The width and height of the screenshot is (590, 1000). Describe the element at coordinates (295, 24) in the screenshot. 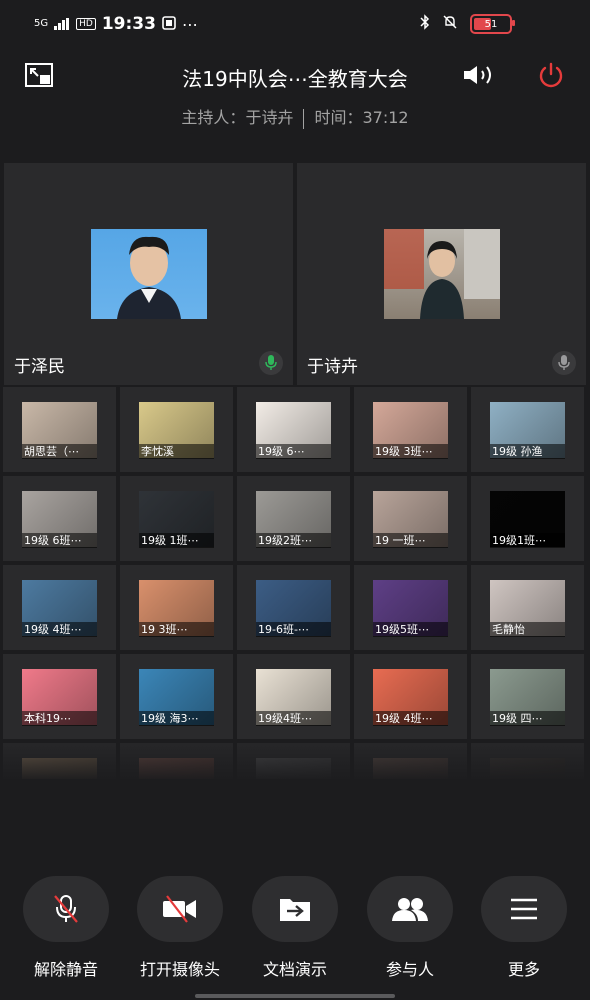

I see `status-bar: 5G HD 19:33 ⋯ 51` at that location.